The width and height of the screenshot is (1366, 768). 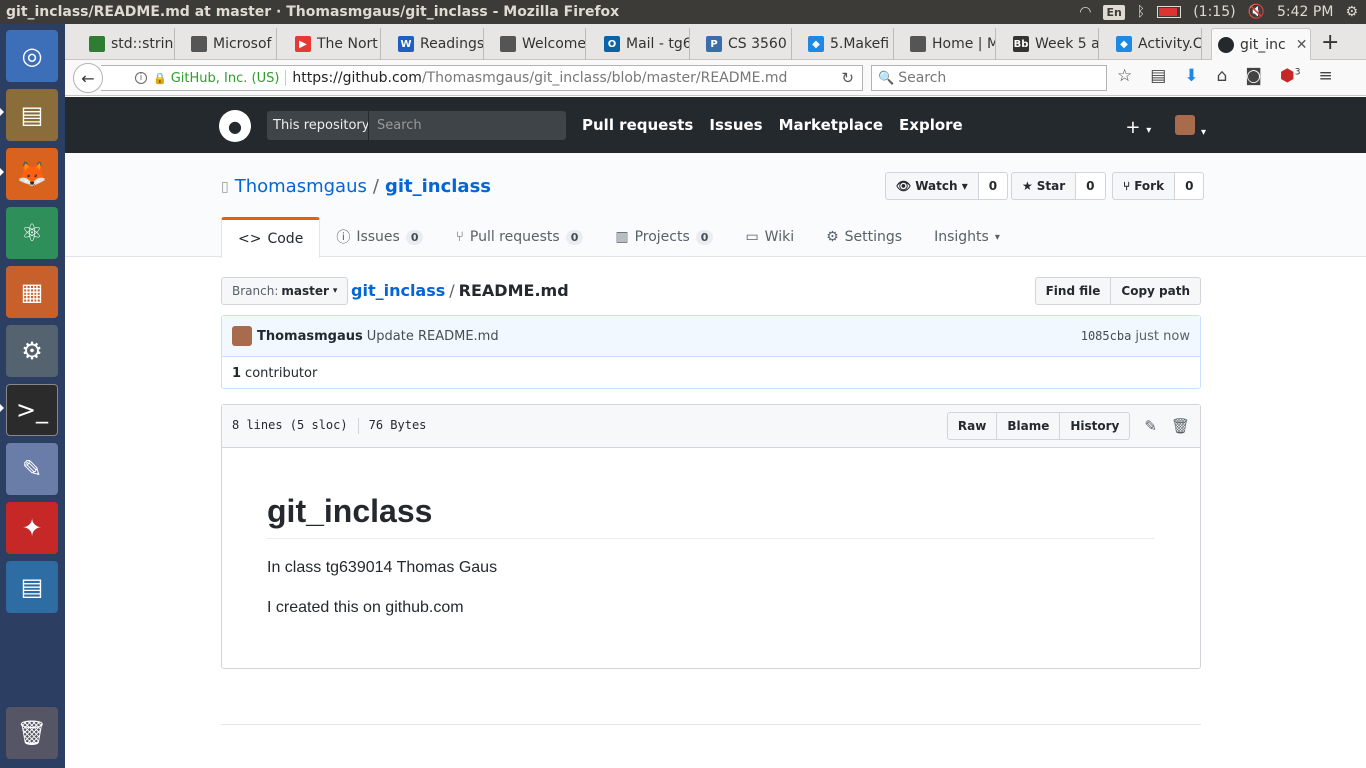 I want to click on bluetooth-icon: ᛒ, so click(x=1141, y=12).